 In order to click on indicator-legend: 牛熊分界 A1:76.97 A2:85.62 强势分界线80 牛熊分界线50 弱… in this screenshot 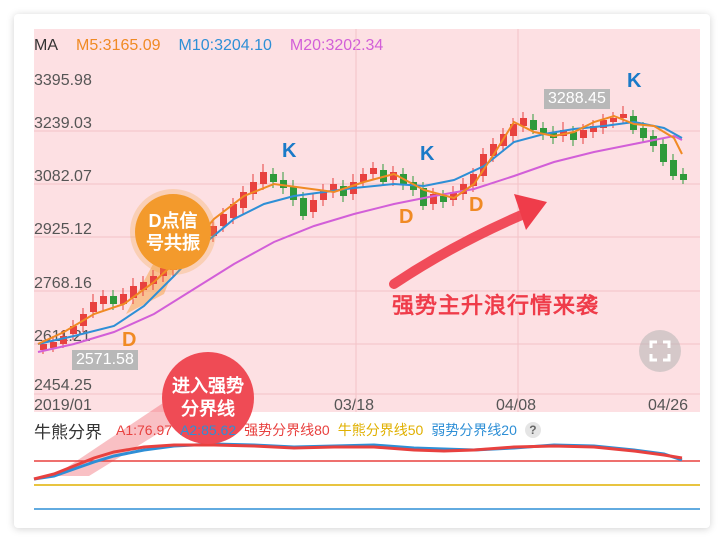, I will do `click(287, 430)`.